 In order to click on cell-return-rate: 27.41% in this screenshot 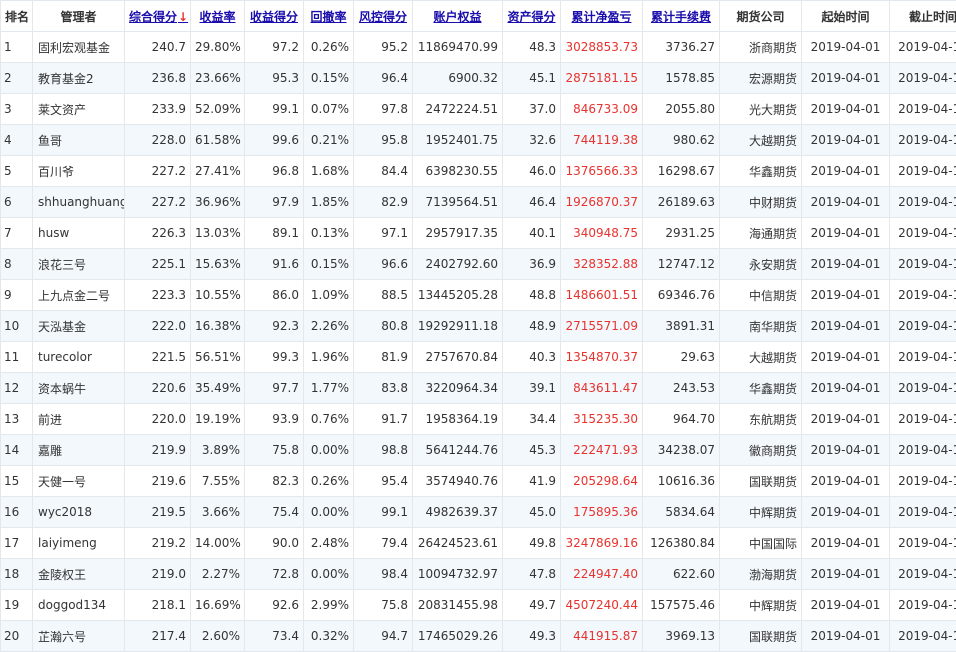, I will do `click(218, 171)`.